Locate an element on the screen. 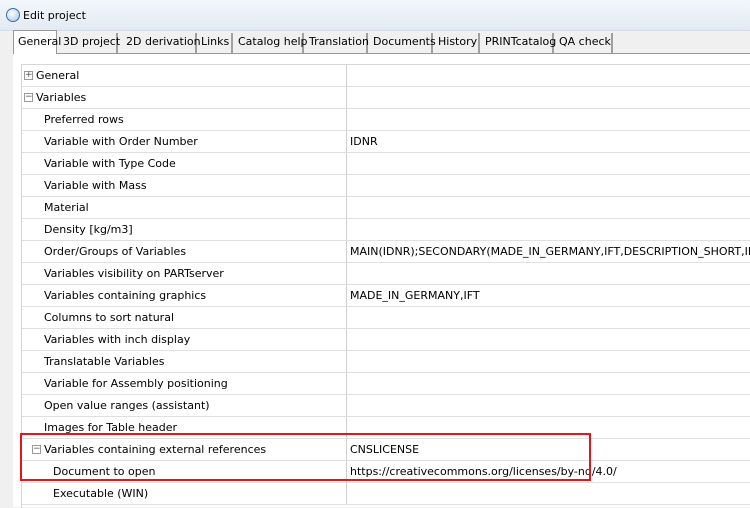  tab-general: General is located at coordinates (37, 42).